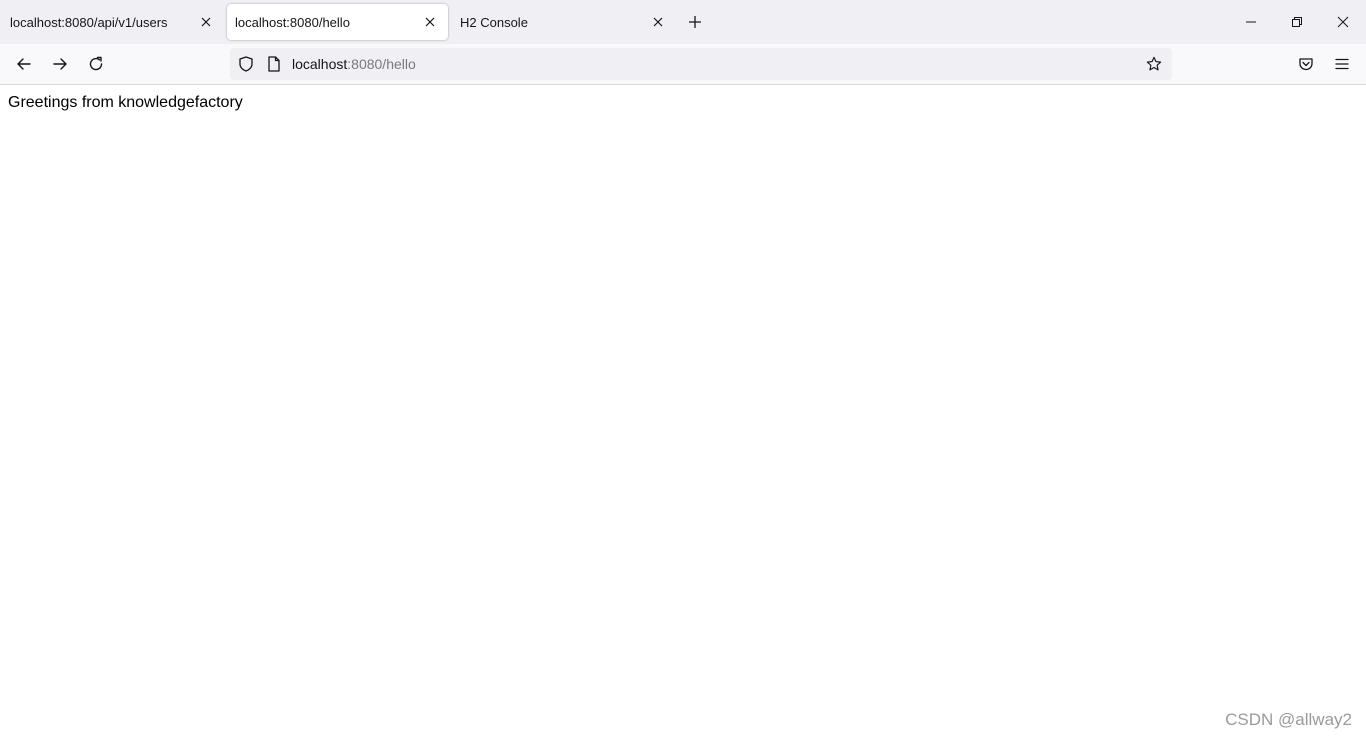 This screenshot has height=738, width=1366. I want to click on greeting-text: Greetings from knowledgefactory, so click(125, 102).